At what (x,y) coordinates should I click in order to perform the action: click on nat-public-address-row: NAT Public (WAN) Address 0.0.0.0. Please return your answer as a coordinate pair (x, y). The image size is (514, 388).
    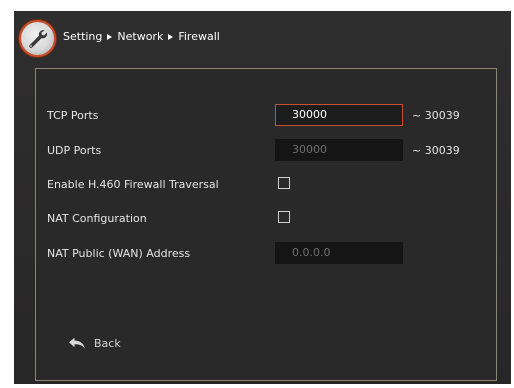
    Looking at the image, I should click on (266, 254).